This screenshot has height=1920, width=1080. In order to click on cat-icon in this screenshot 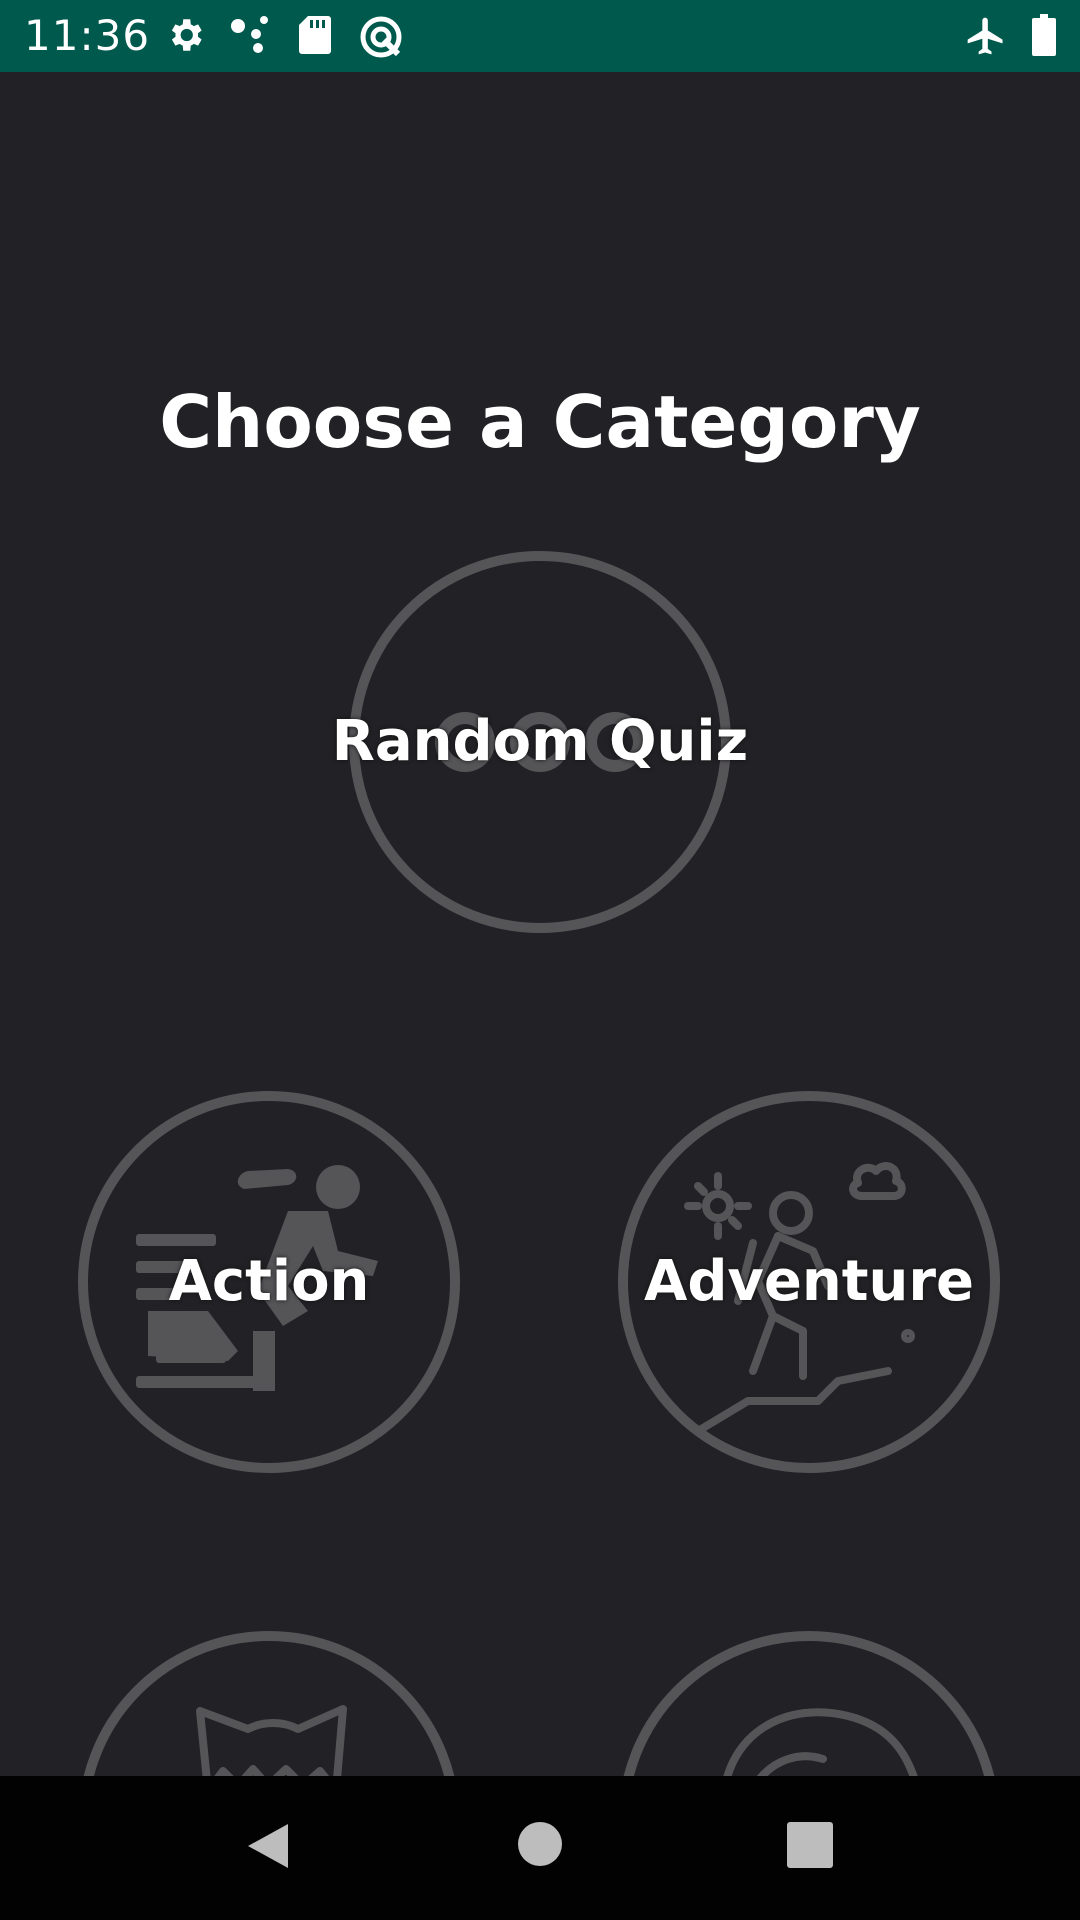, I will do `click(271, 1740)`.